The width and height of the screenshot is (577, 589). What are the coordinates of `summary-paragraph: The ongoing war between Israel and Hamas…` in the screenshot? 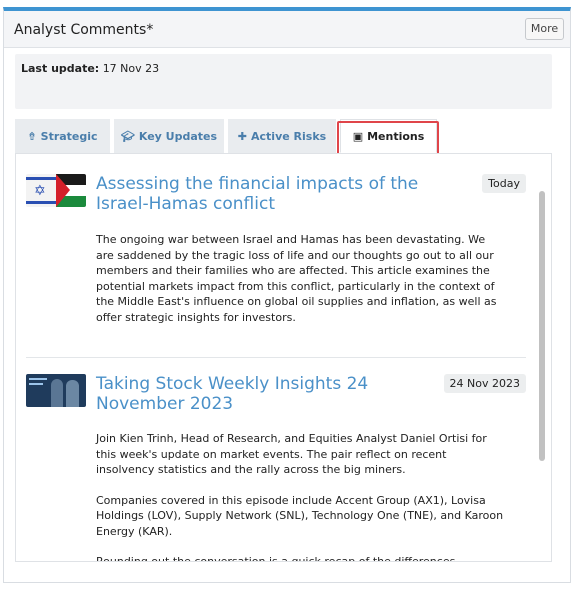 It's located at (296, 278).